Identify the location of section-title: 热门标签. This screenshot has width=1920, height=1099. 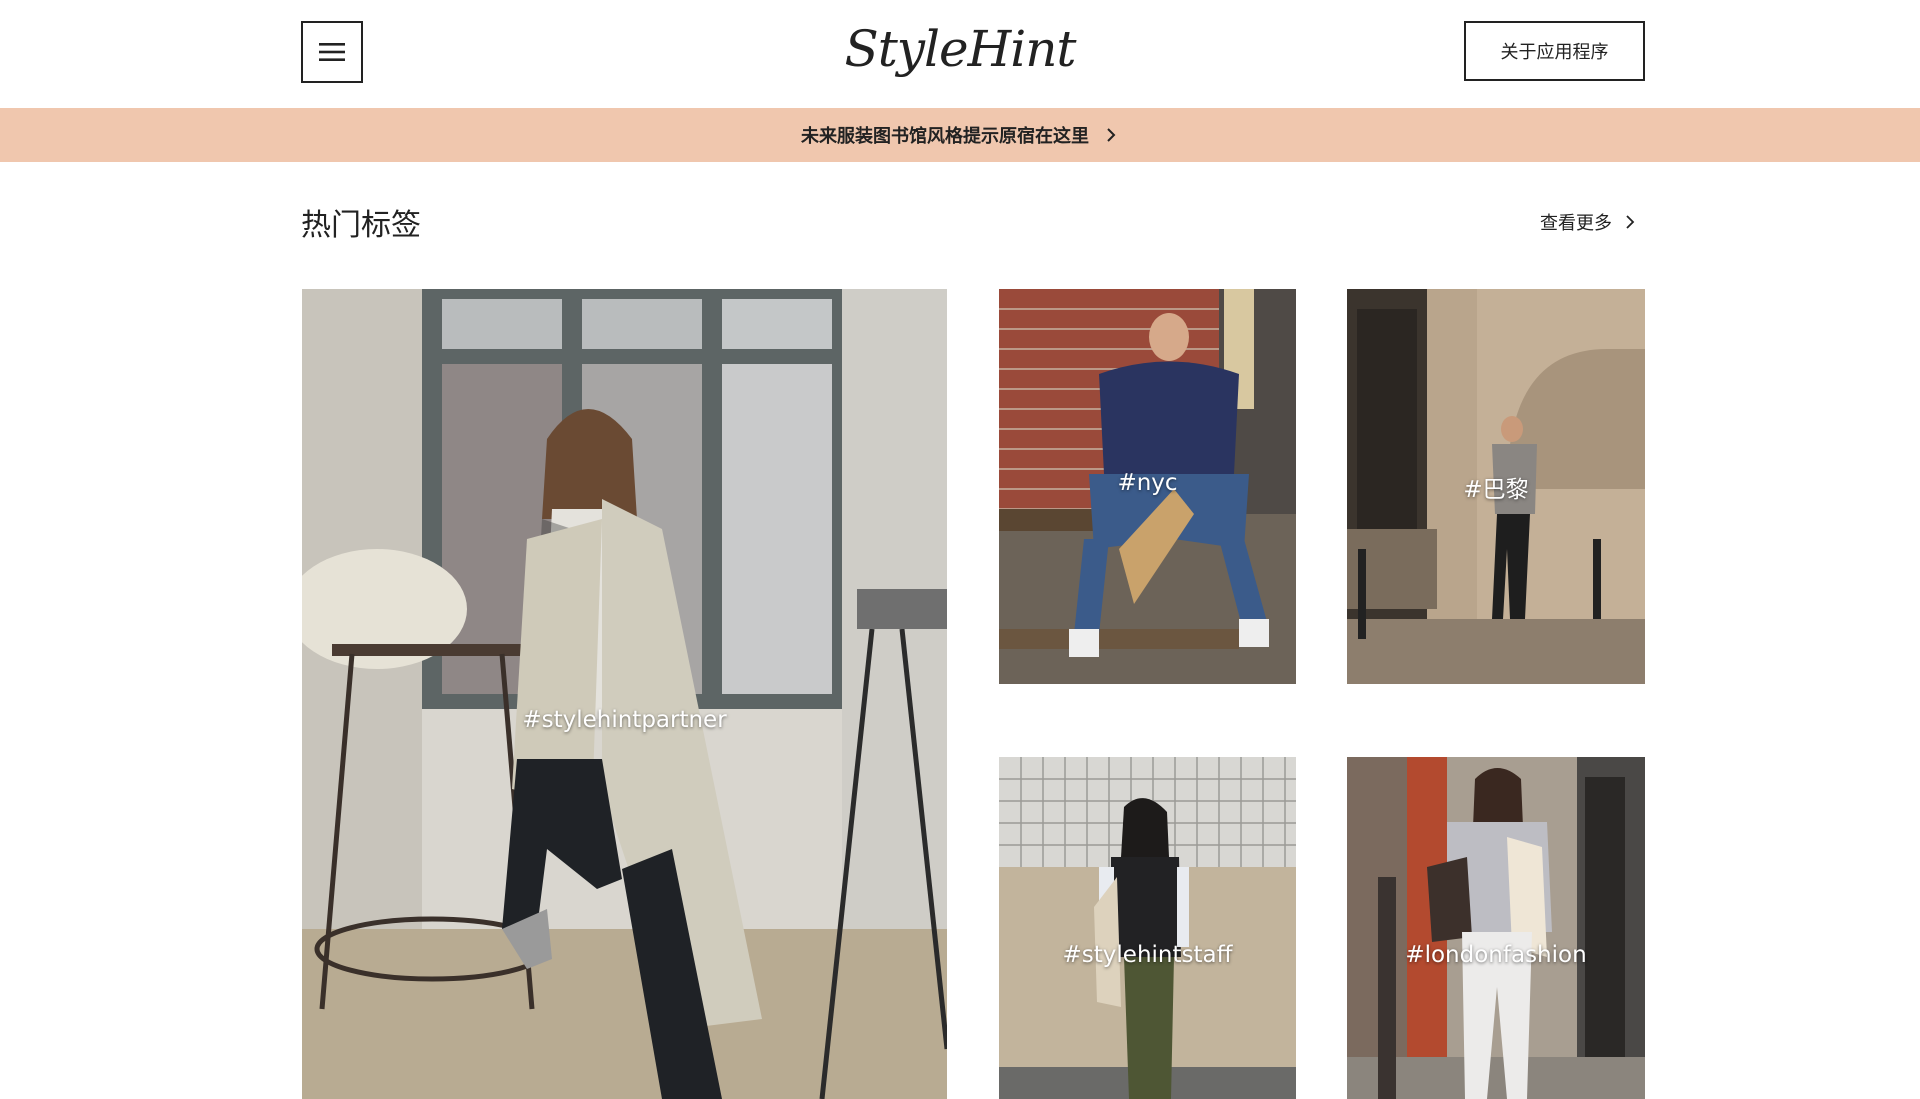
(361, 225).